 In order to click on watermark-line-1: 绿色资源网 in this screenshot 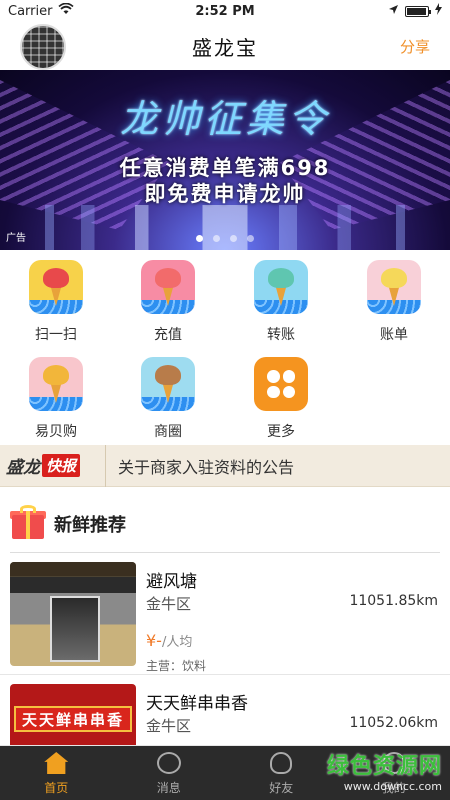, I will do `click(384, 766)`.